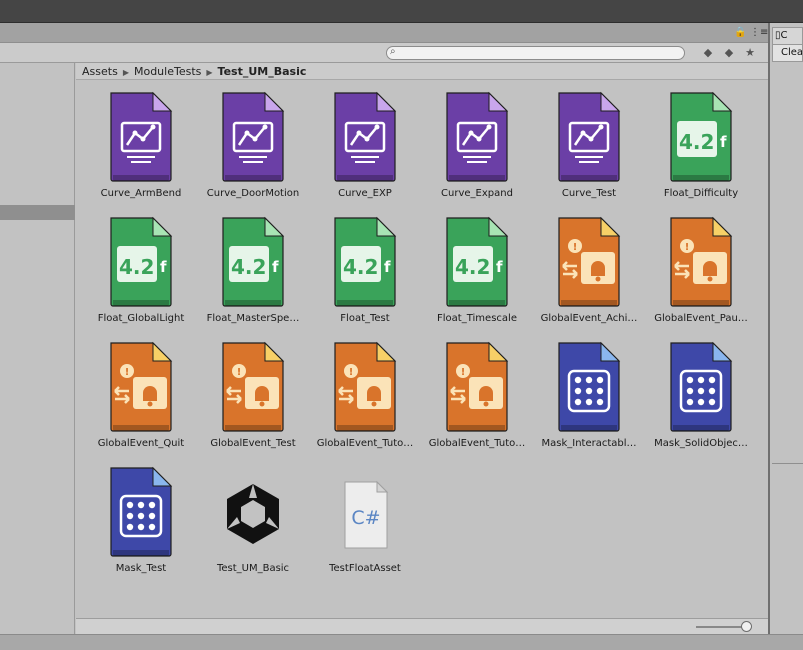  I want to click on asset-label: Float_Timescale, so click(477, 318).